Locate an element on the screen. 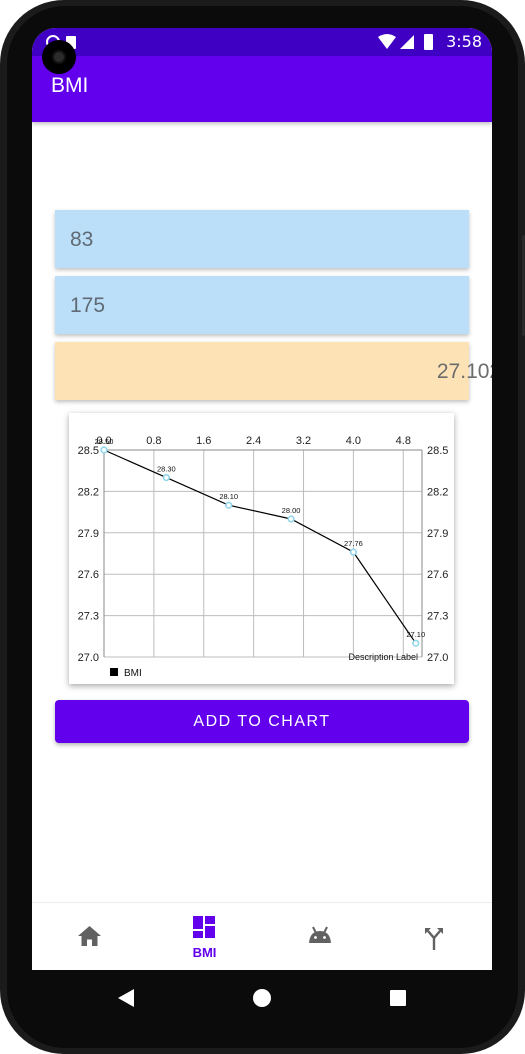  y-tick-label-left: 27.9 is located at coordinates (88, 534).